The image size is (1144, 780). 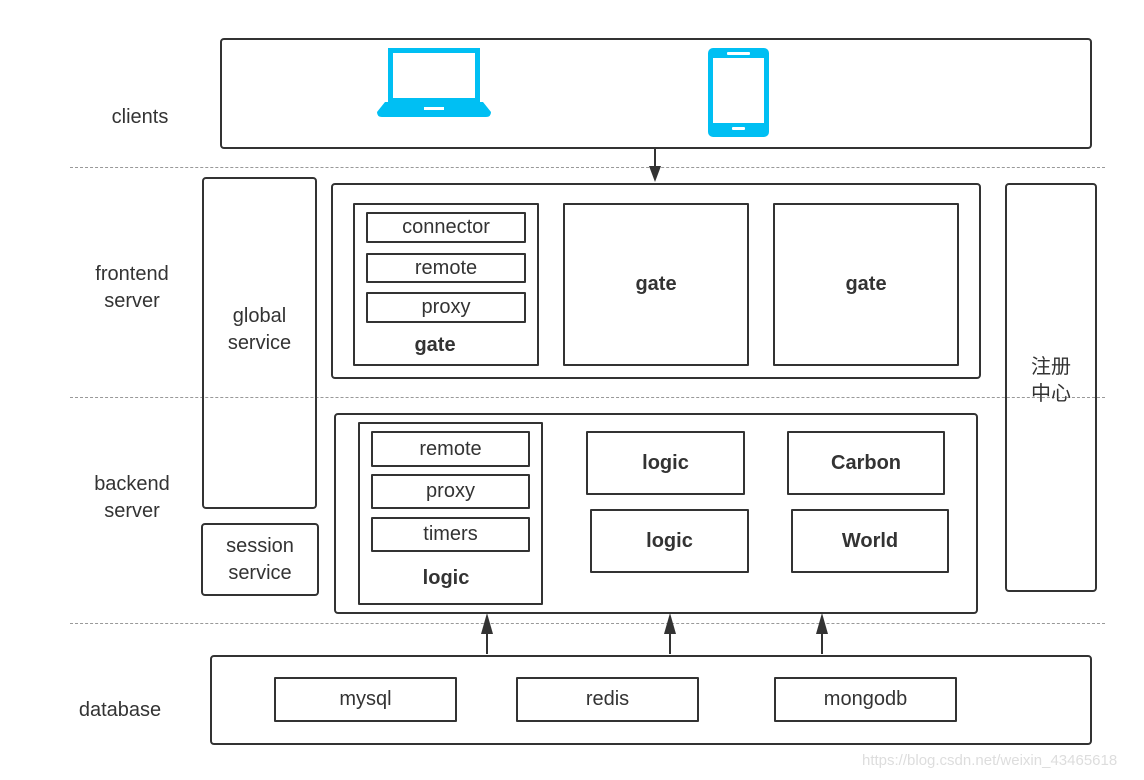 What do you see at coordinates (259, 343) in the screenshot?
I see `global-service: global service` at bounding box center [259, 343].